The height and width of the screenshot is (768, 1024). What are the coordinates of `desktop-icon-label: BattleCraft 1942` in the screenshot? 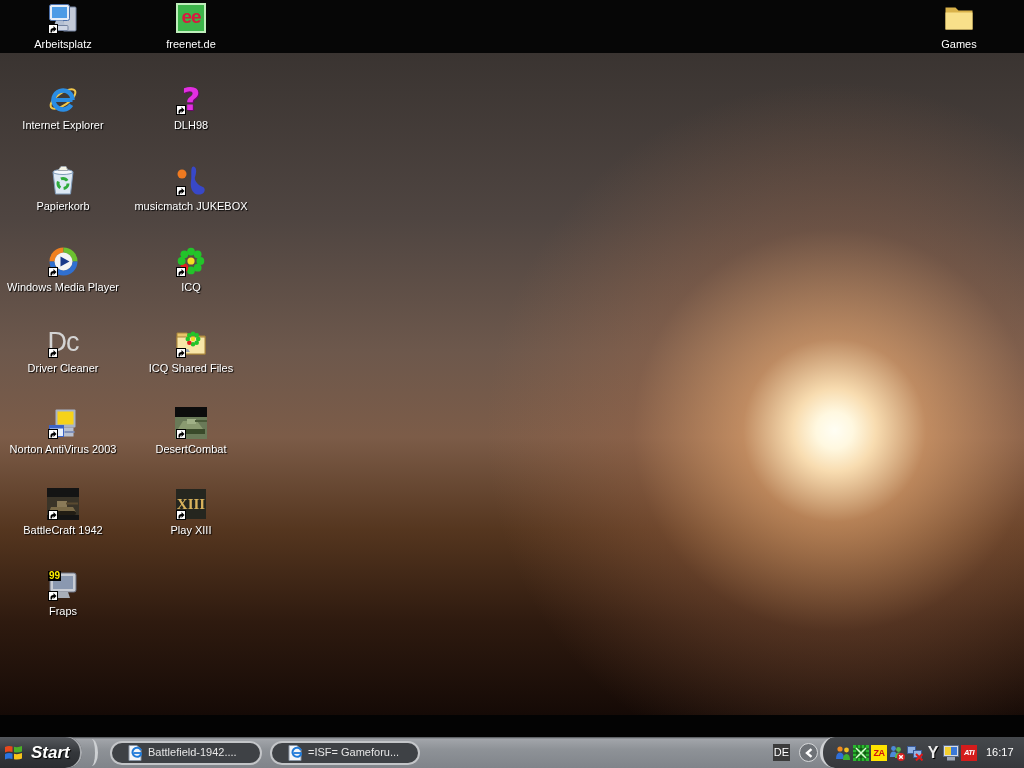 It's located at (63, 530).